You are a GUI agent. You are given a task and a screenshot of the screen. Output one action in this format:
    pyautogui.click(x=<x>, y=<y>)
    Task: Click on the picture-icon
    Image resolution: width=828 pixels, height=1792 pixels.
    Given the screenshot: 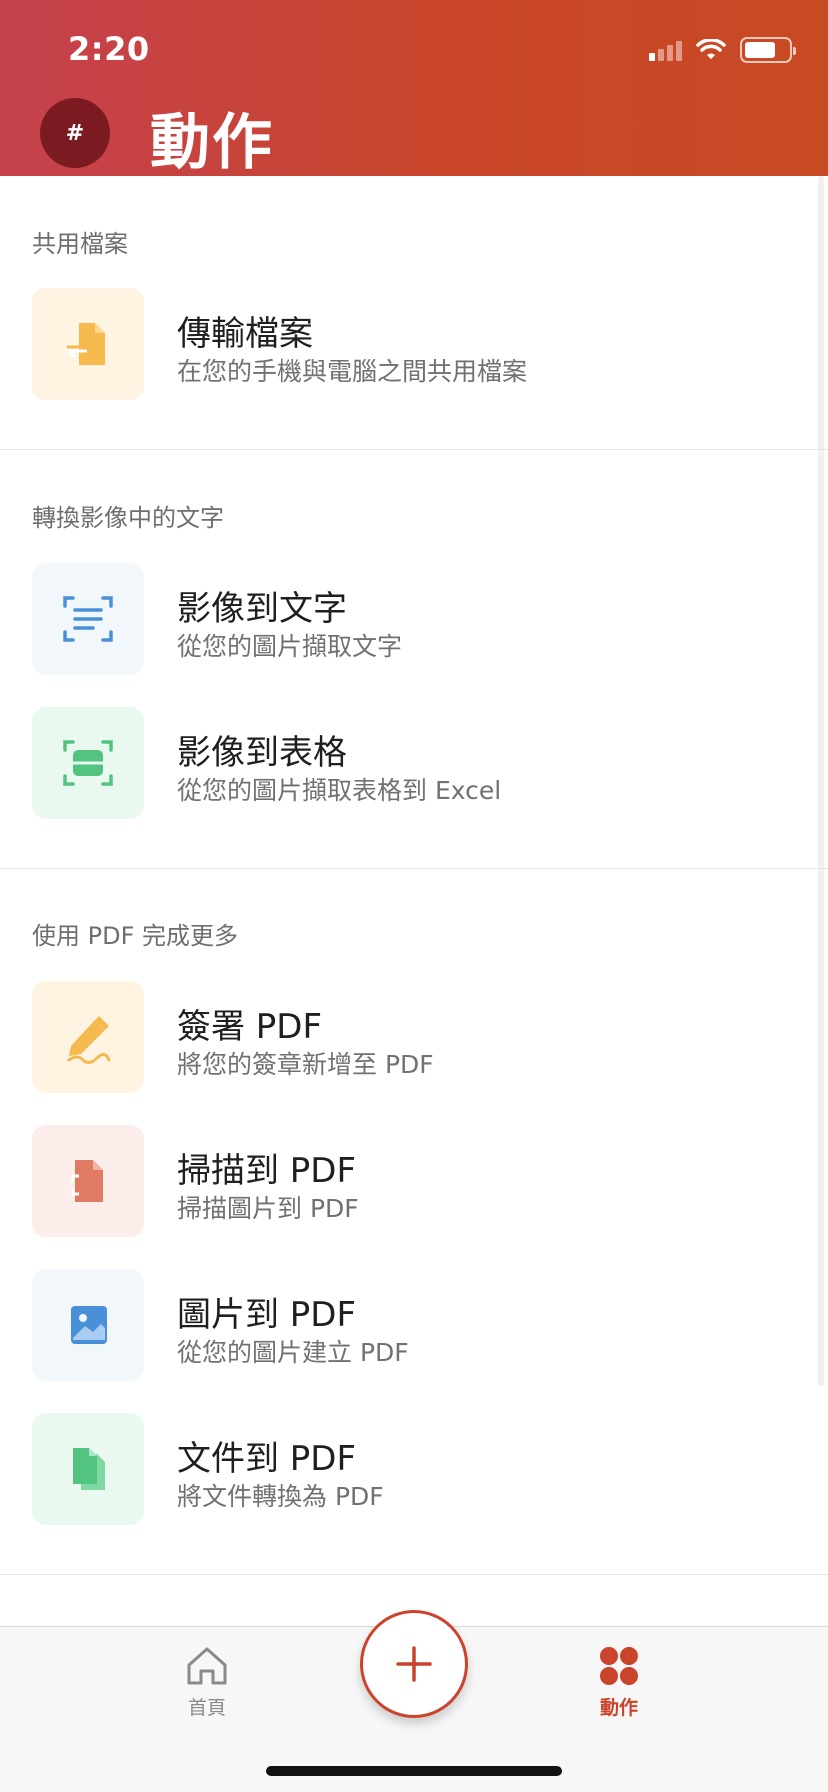 What is the action you would take?
    pyautogui.click(x=89, y=1325)
    